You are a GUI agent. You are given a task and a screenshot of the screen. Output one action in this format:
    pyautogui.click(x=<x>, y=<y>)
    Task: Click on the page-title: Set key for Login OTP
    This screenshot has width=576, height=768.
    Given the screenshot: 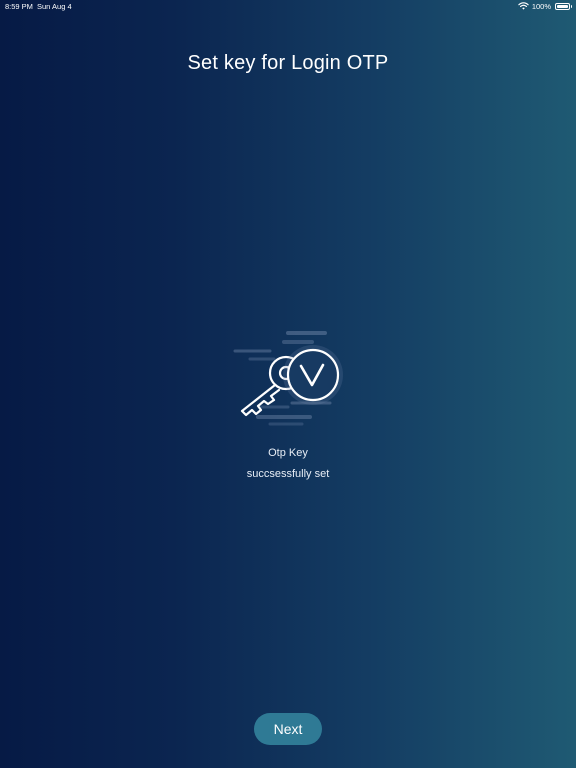 What is the action you would take?
    pyautogui.click(x=288, y=63)
    